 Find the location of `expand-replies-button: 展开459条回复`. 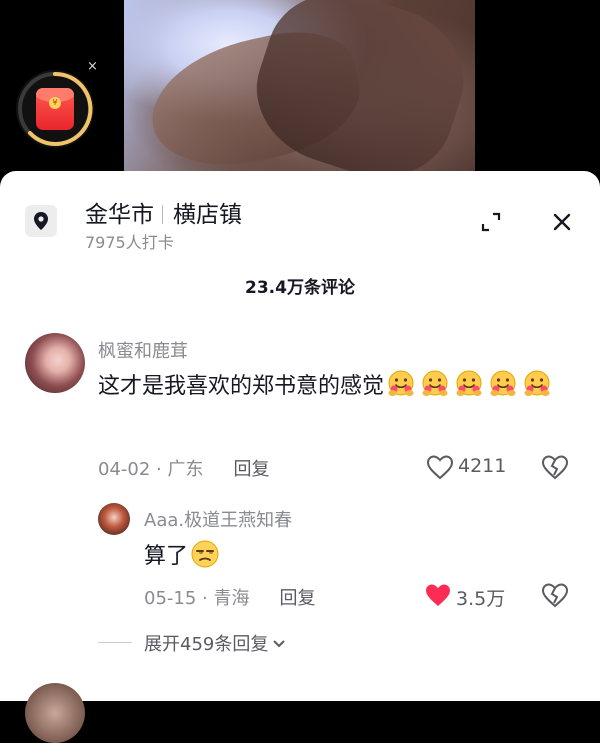

expand-replies-button: 展开459条回复 is located at coordinates (215, 643).